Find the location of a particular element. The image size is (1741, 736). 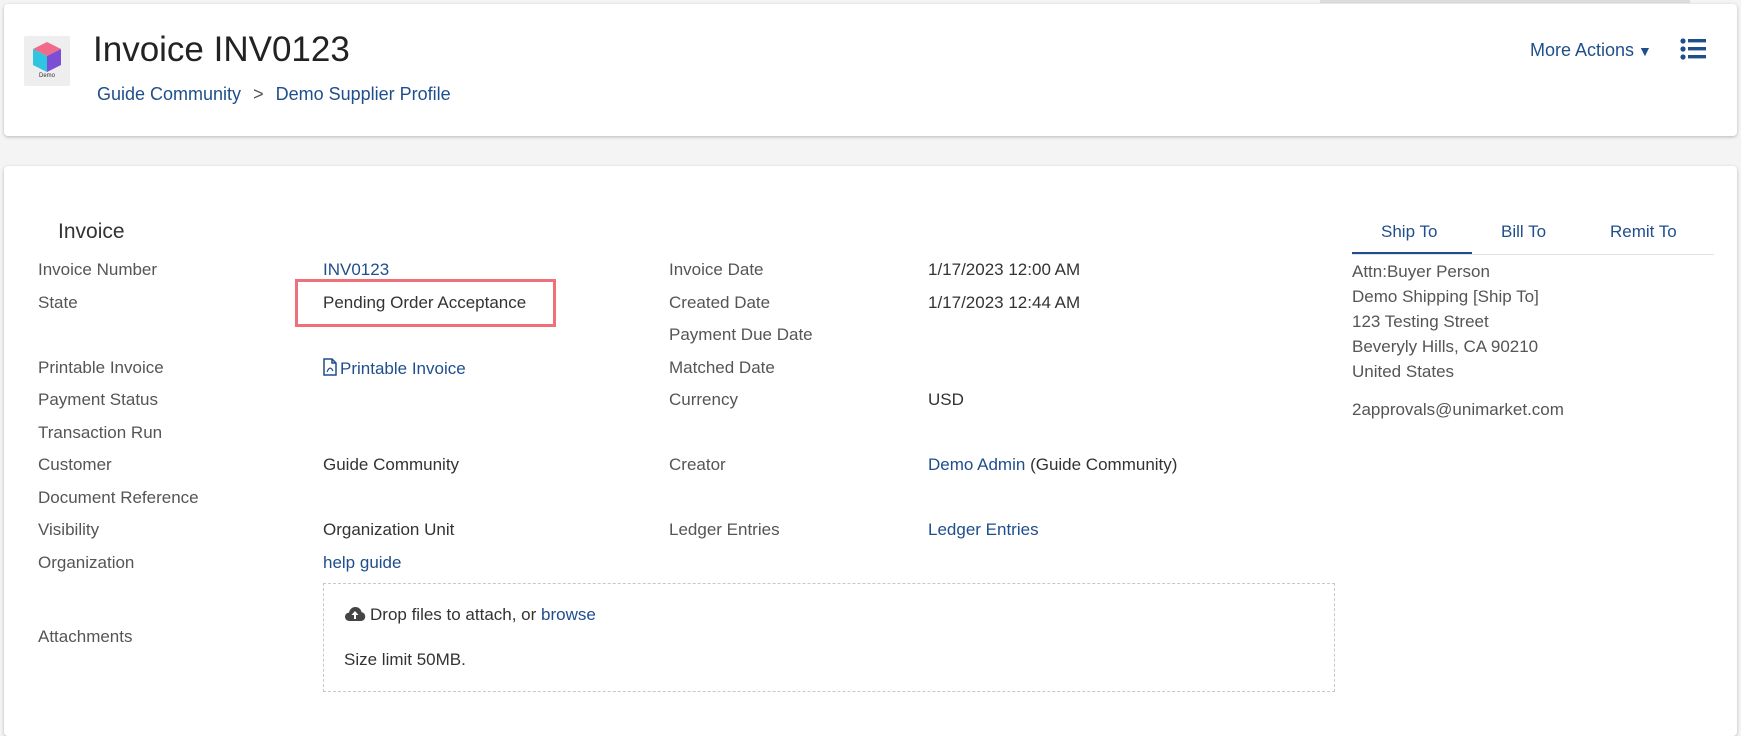

logo-text: Demo is located at coordinates (46, 76).